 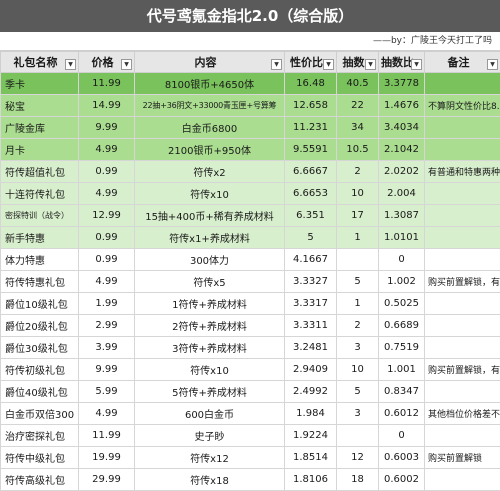 I want to click on cell-pulls: 12, so click(x=358, y=458).